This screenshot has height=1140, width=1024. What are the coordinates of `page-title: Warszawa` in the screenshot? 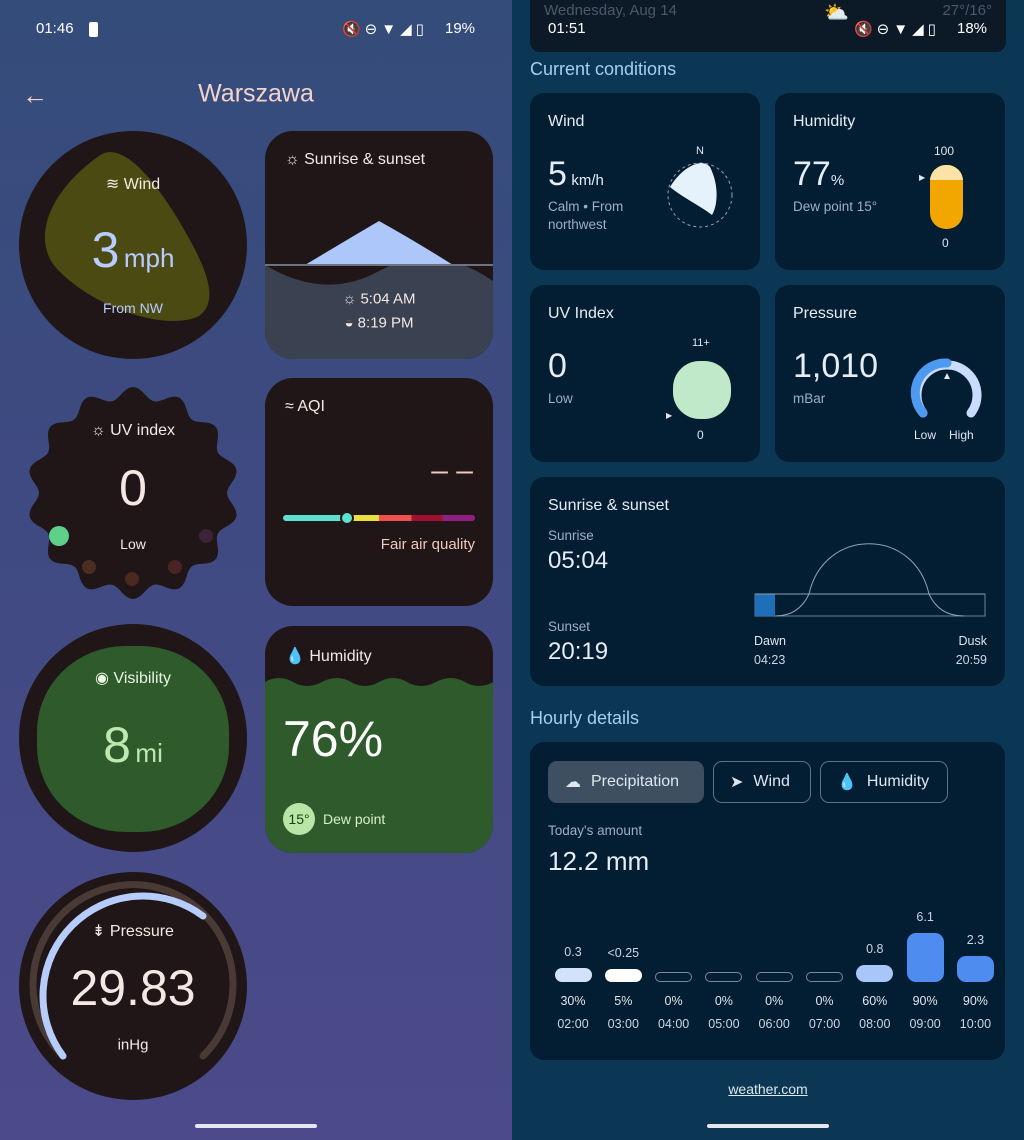 It's located at (256, 93).